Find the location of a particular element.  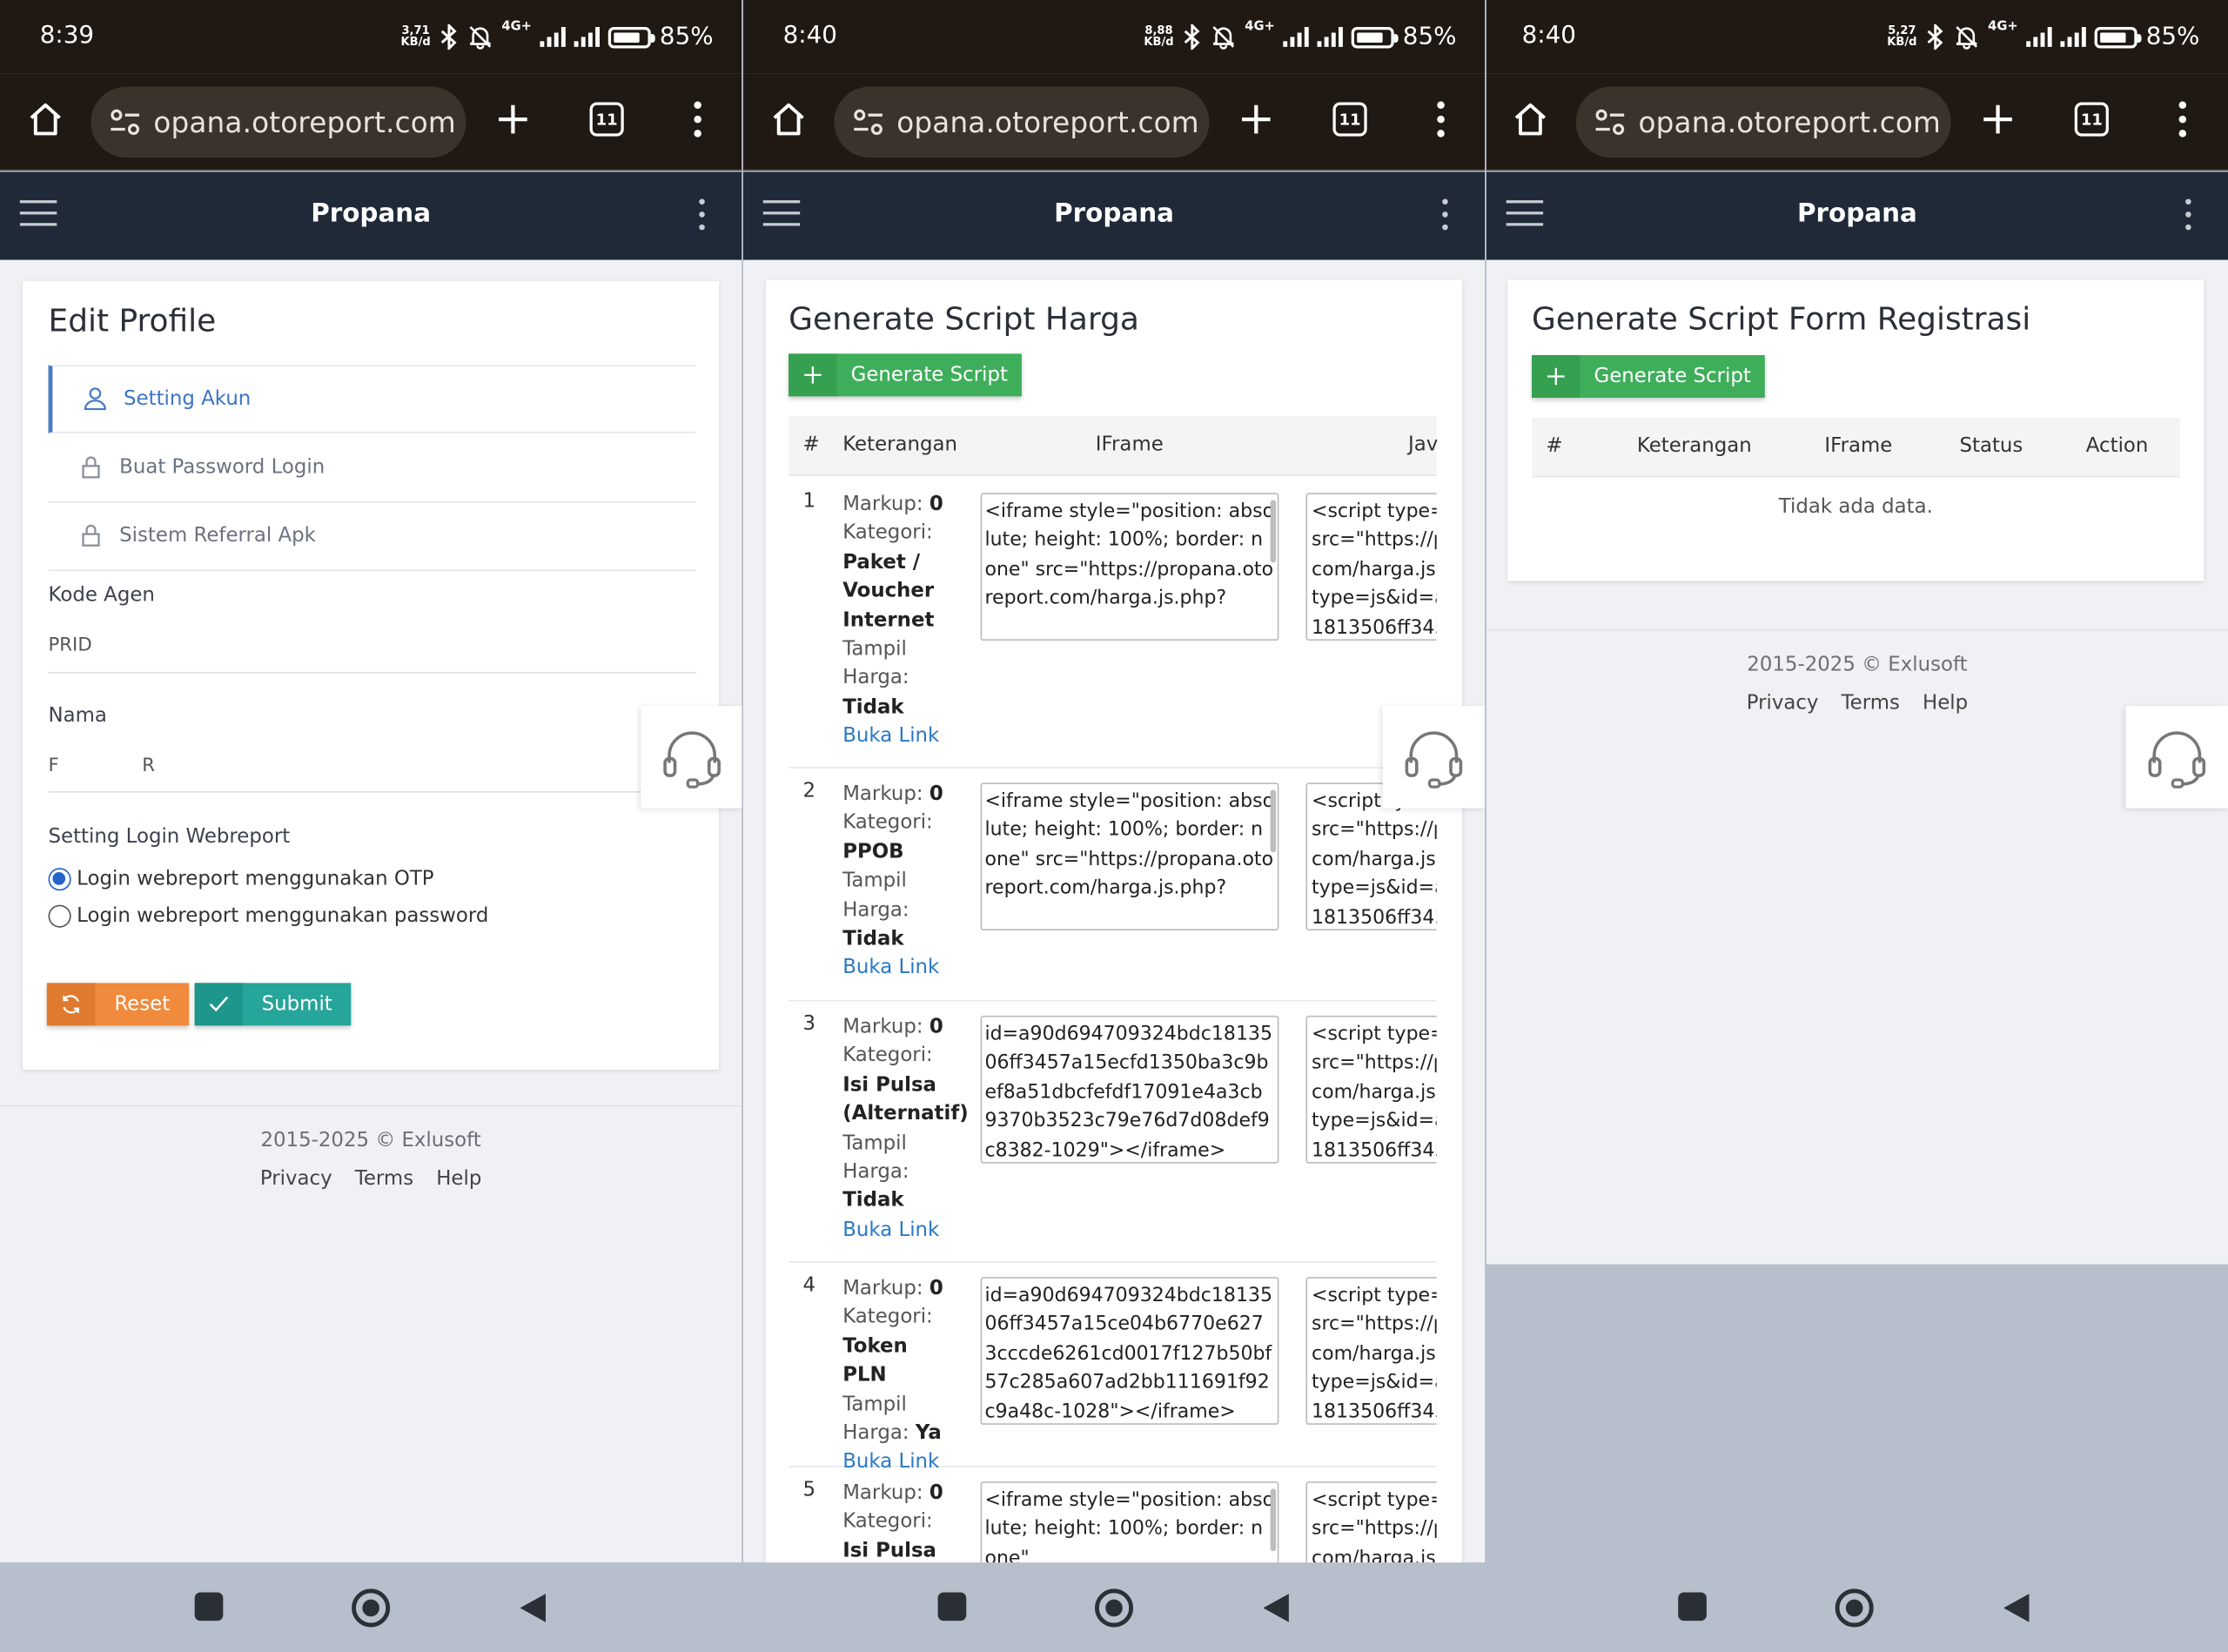

footer: 2015-2025 © Exlusoft Privacy Terms Help is located at coordinates (371, 1185).